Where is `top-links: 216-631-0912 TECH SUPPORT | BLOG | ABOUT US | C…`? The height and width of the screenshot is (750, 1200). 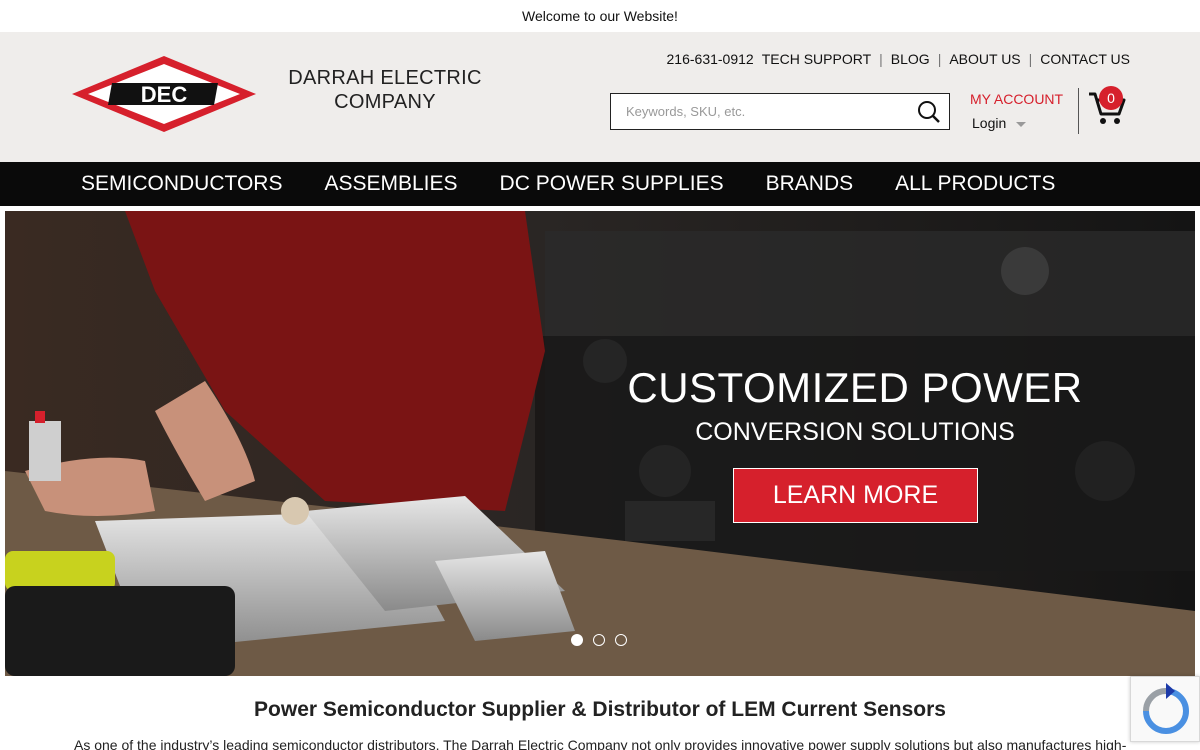 top-links: 216-631-0912 TECH SUPPORT | BLOG | ABOUT US | C… is located at coordinates (898, 59).